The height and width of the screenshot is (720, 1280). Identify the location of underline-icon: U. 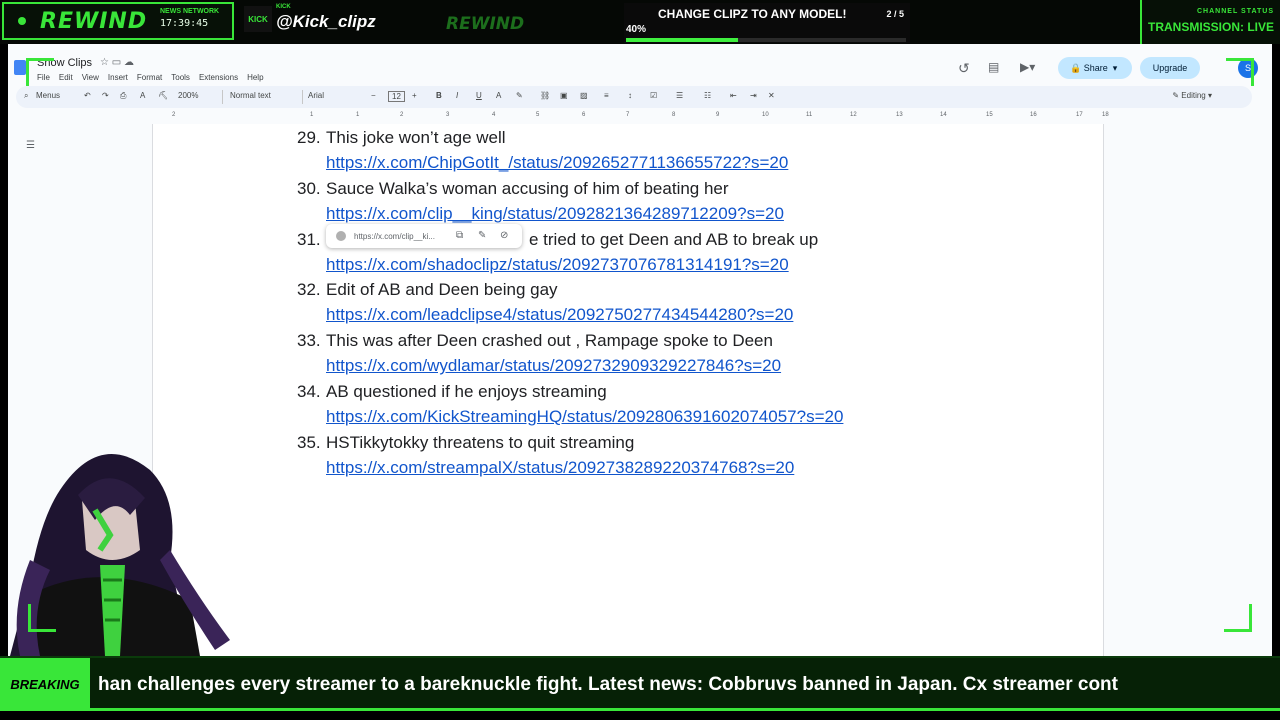
(479, 95).